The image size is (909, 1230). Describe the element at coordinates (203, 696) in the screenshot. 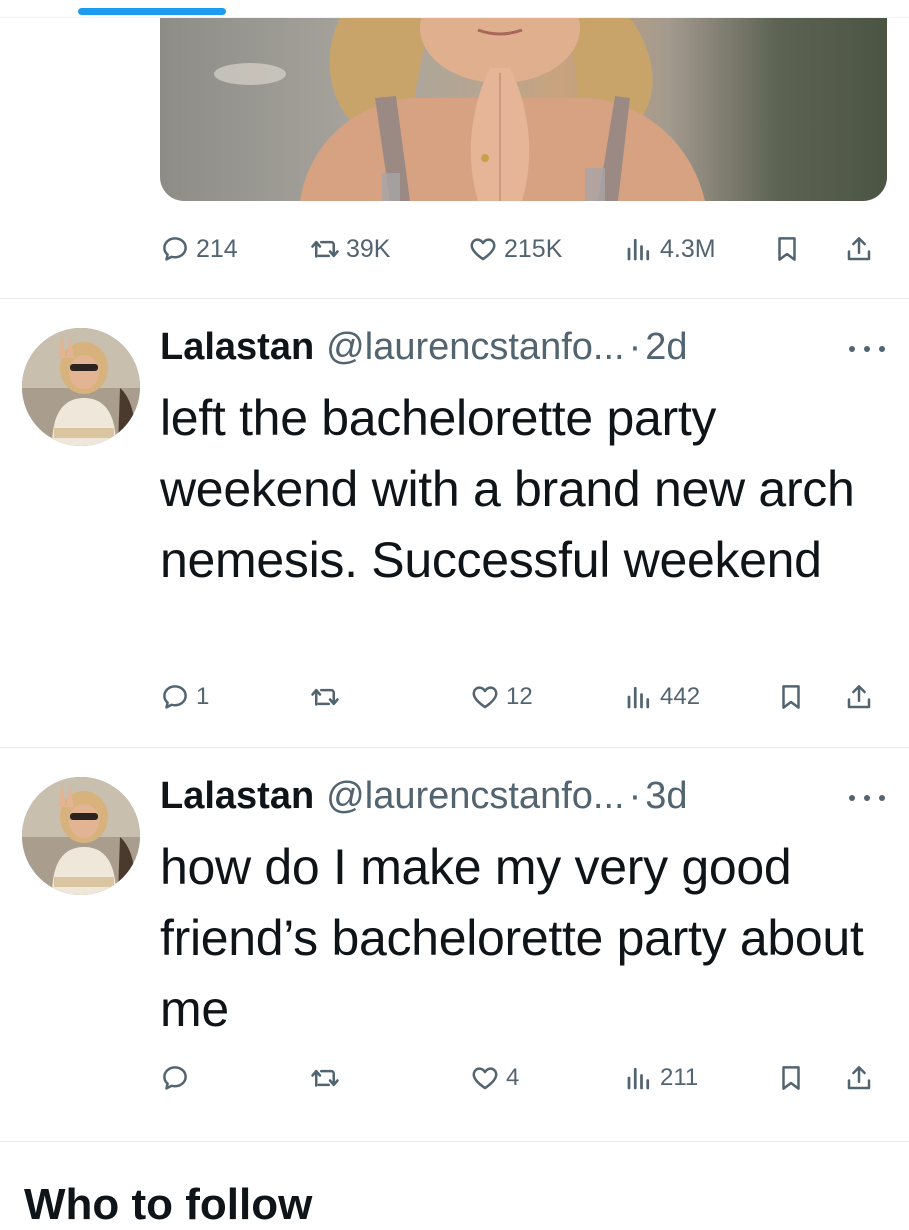

I see `reply-count: 1` at that location.